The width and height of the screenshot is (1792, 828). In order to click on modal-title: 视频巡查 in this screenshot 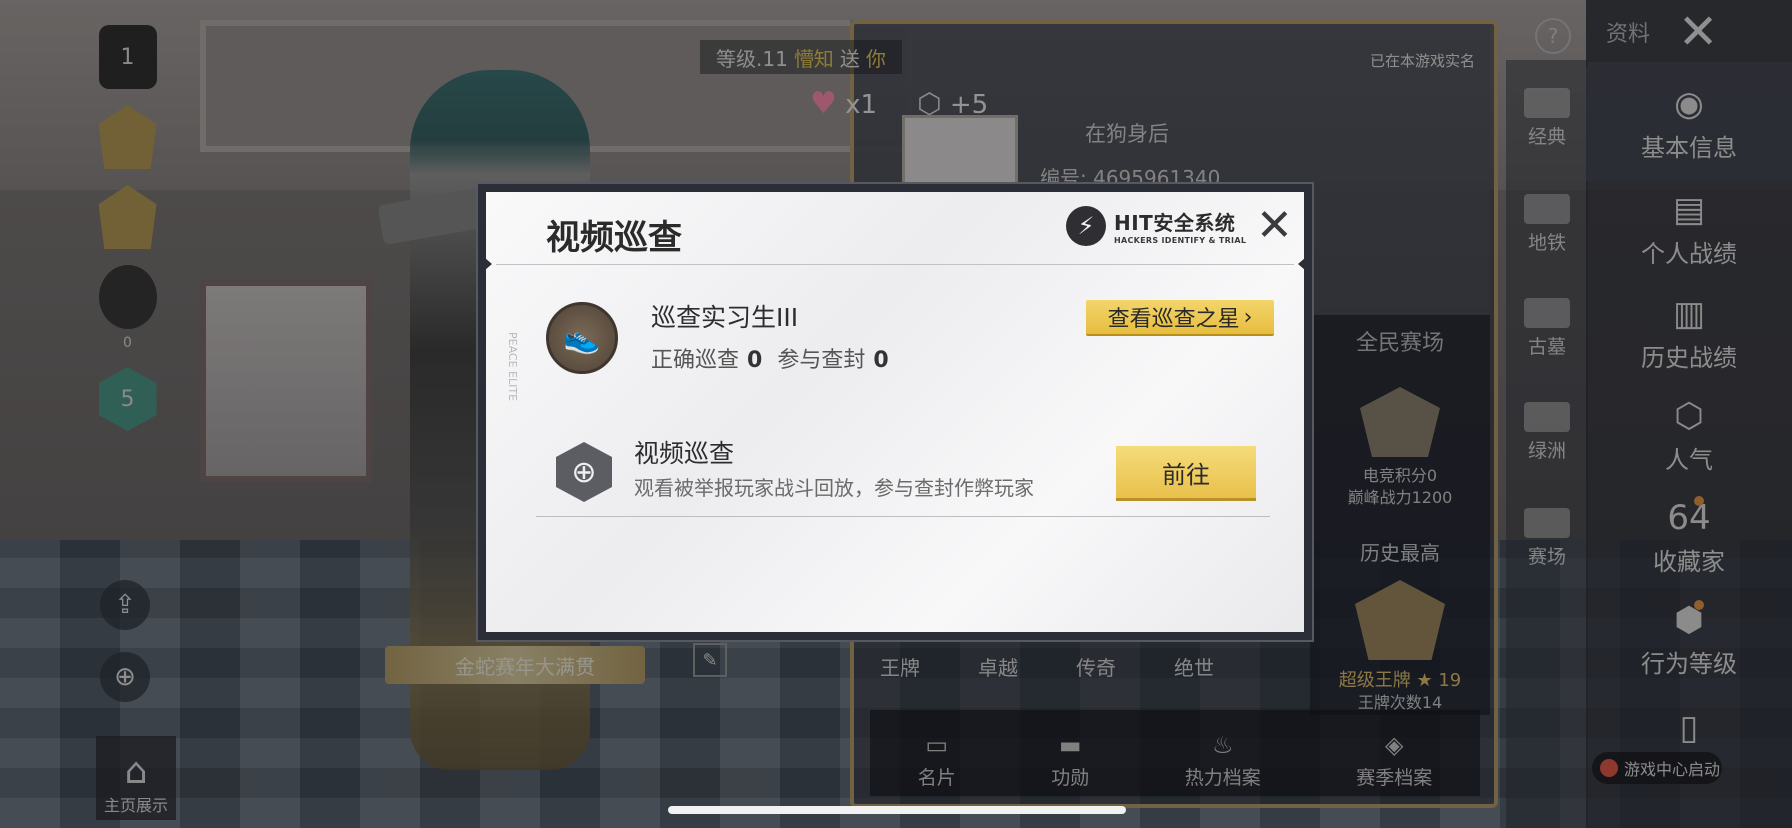, I will do `click(614, 238)`.